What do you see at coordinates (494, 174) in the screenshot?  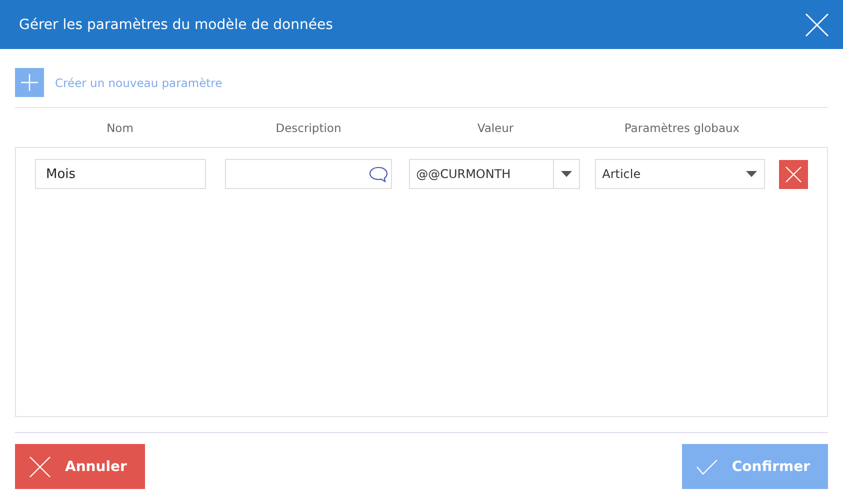 I see `value-dropdown: @@CURMONTH` at bounding box center [494, 174].